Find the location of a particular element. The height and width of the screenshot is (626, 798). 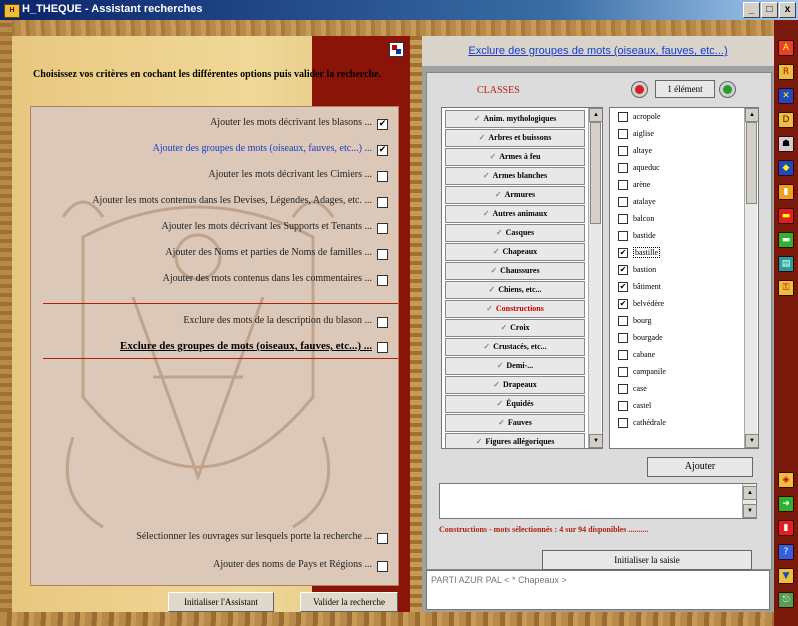

word-item: cathédrale is located at coordinates (642, 423).